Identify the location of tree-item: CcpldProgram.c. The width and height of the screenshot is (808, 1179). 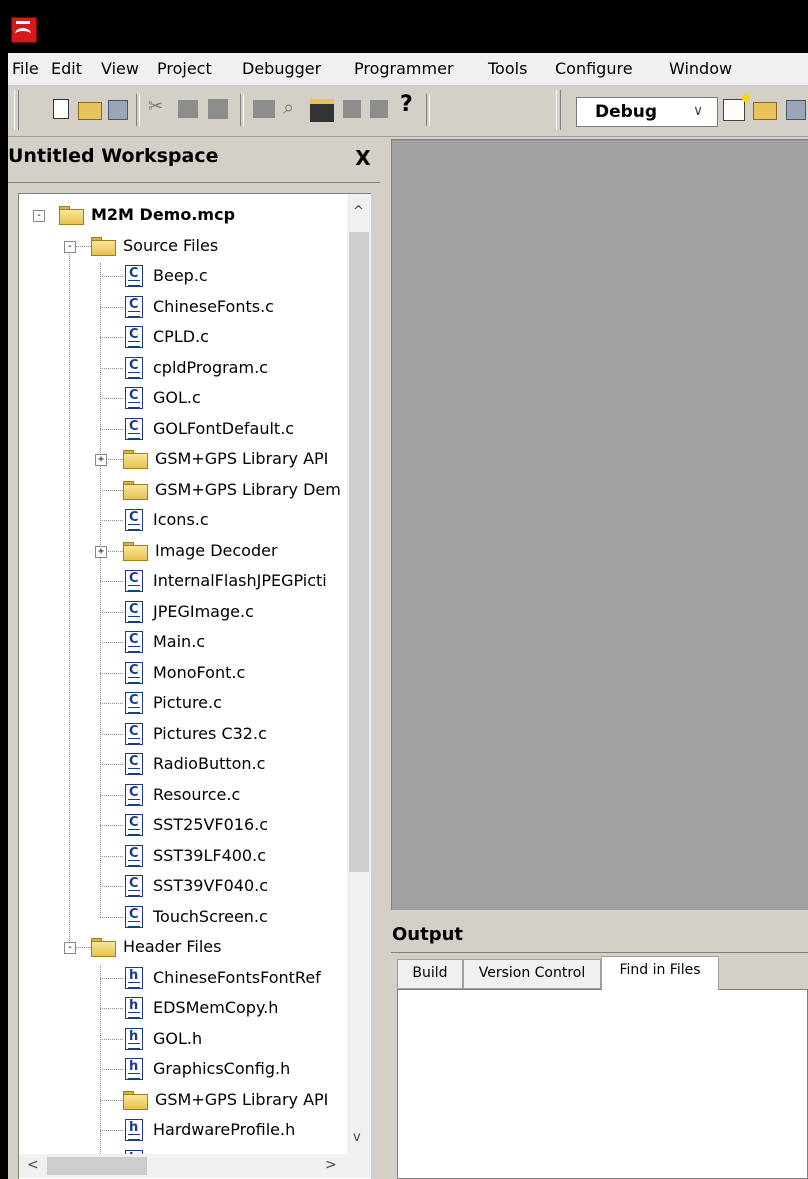
(184, 368).